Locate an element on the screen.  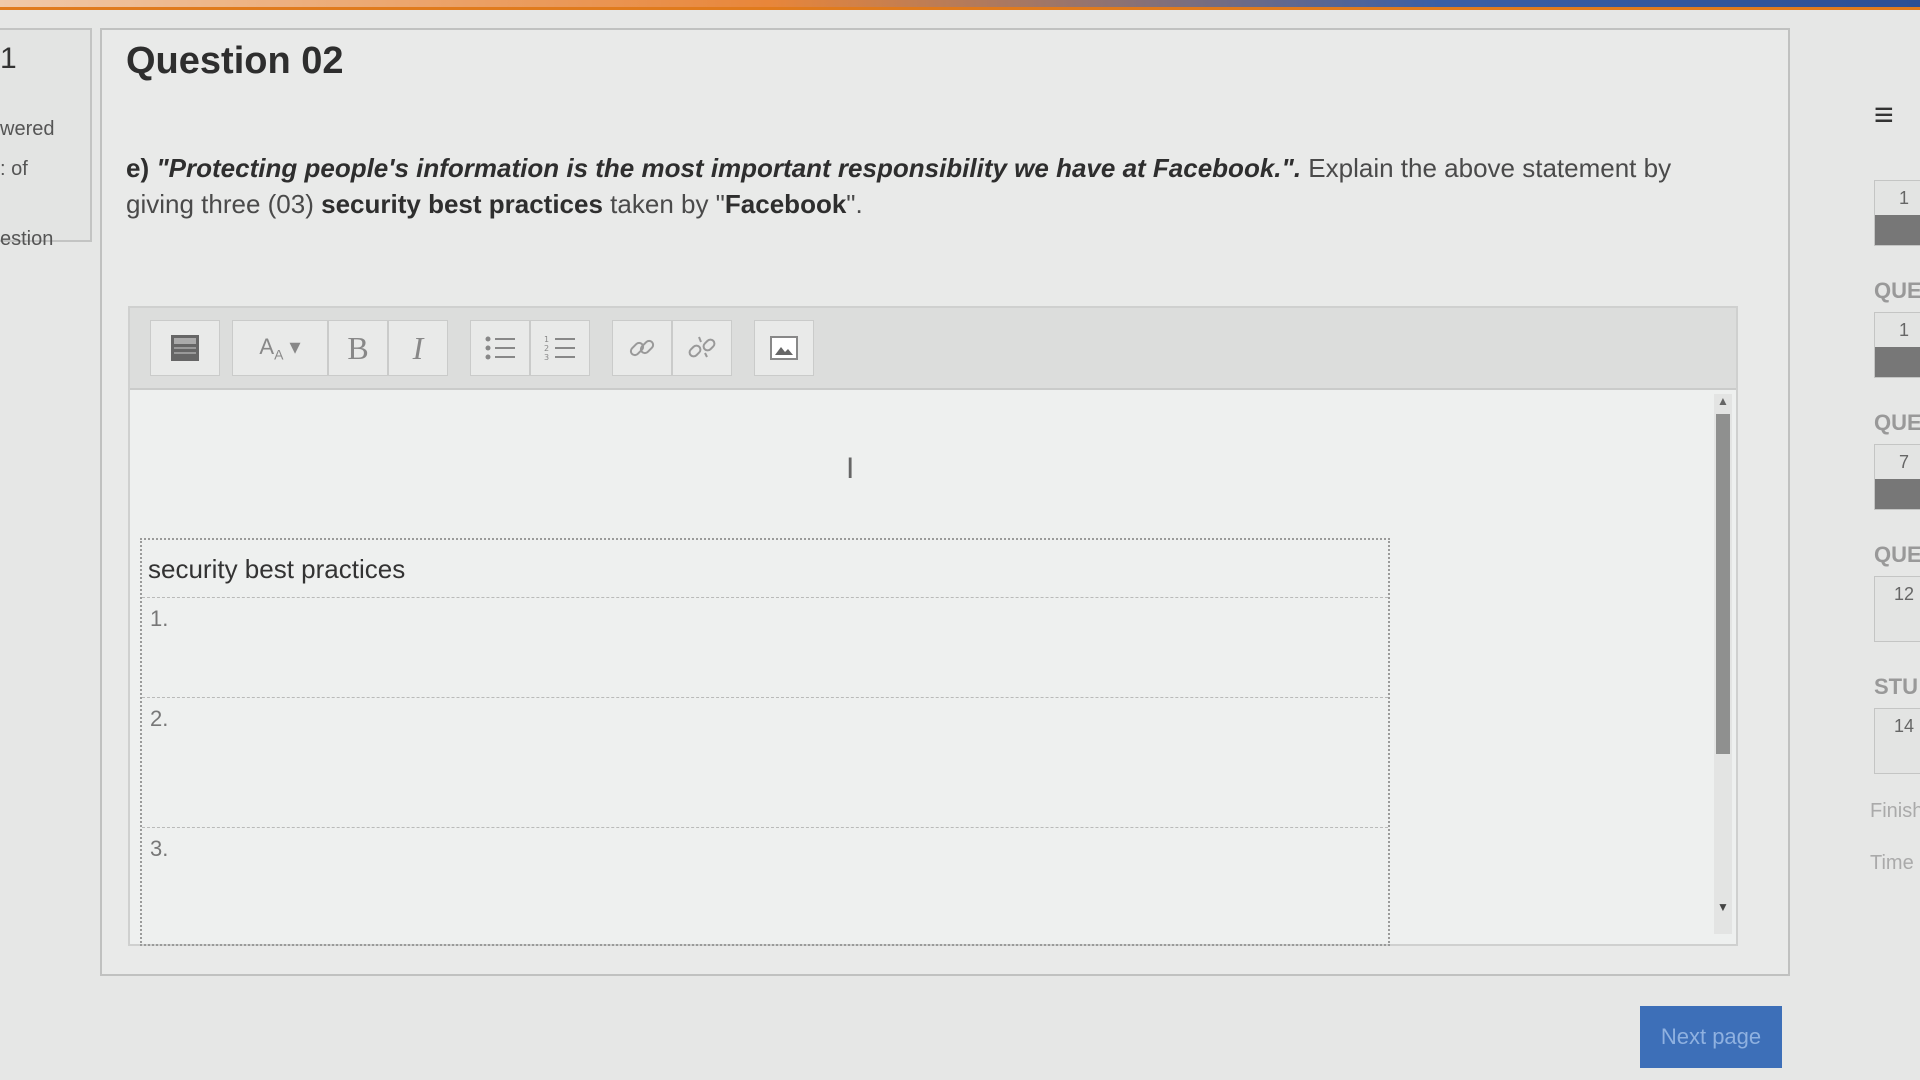
unlink-icon is located at coordinates (702, 347).